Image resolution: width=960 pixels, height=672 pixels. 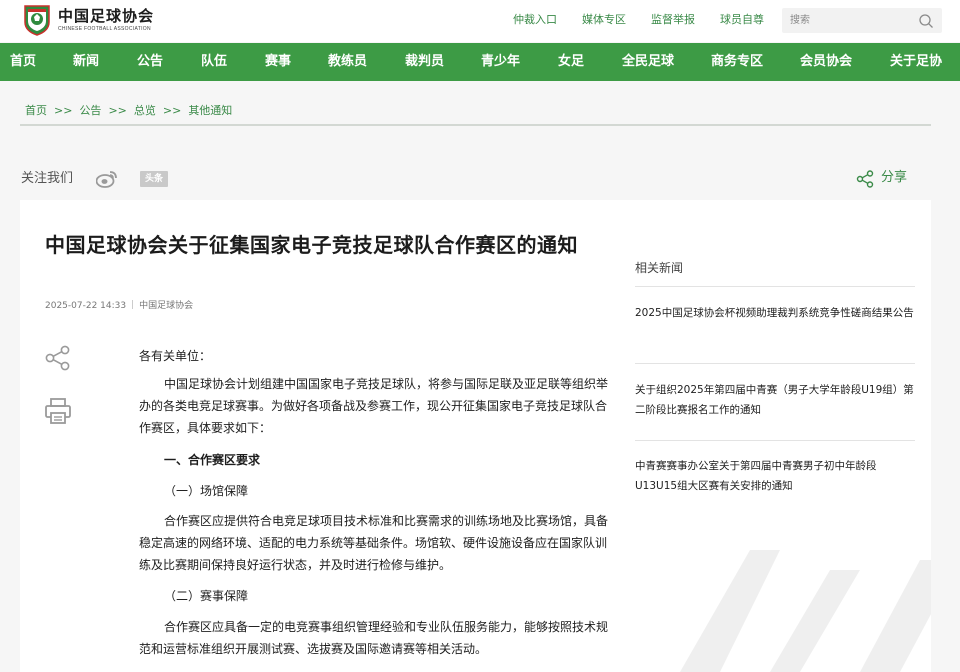 What do you see at coordinates (214, 62) in the screenshot?
I see `nav-teams: 队伍` at bounding box center [214, 62].